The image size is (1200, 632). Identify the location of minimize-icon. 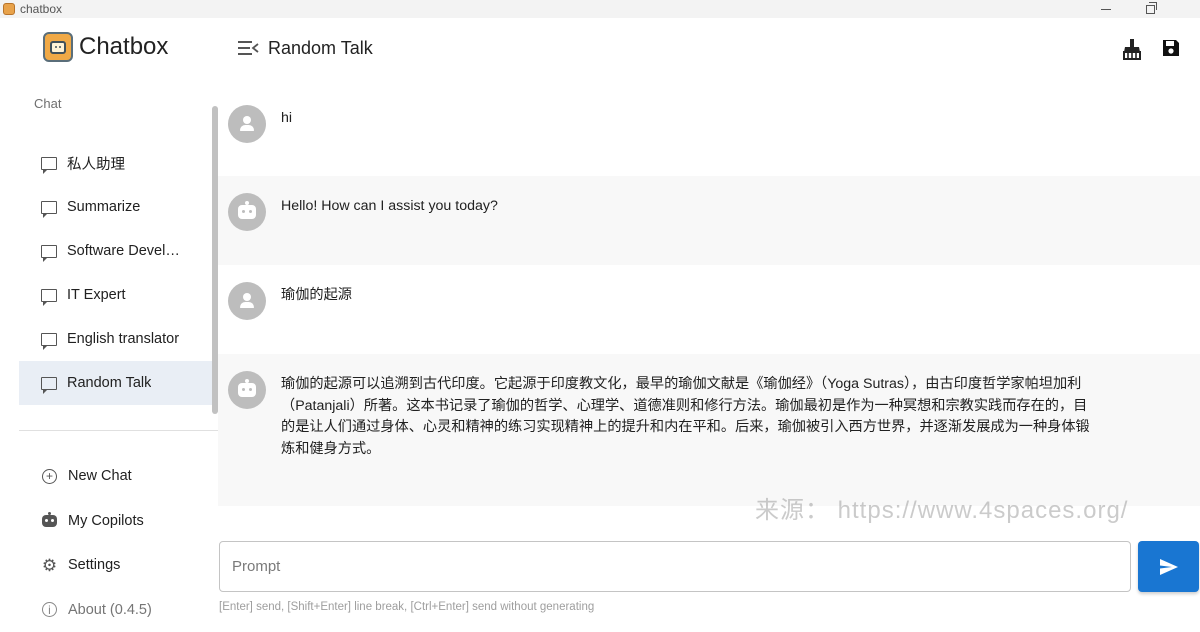
(1106, 9).